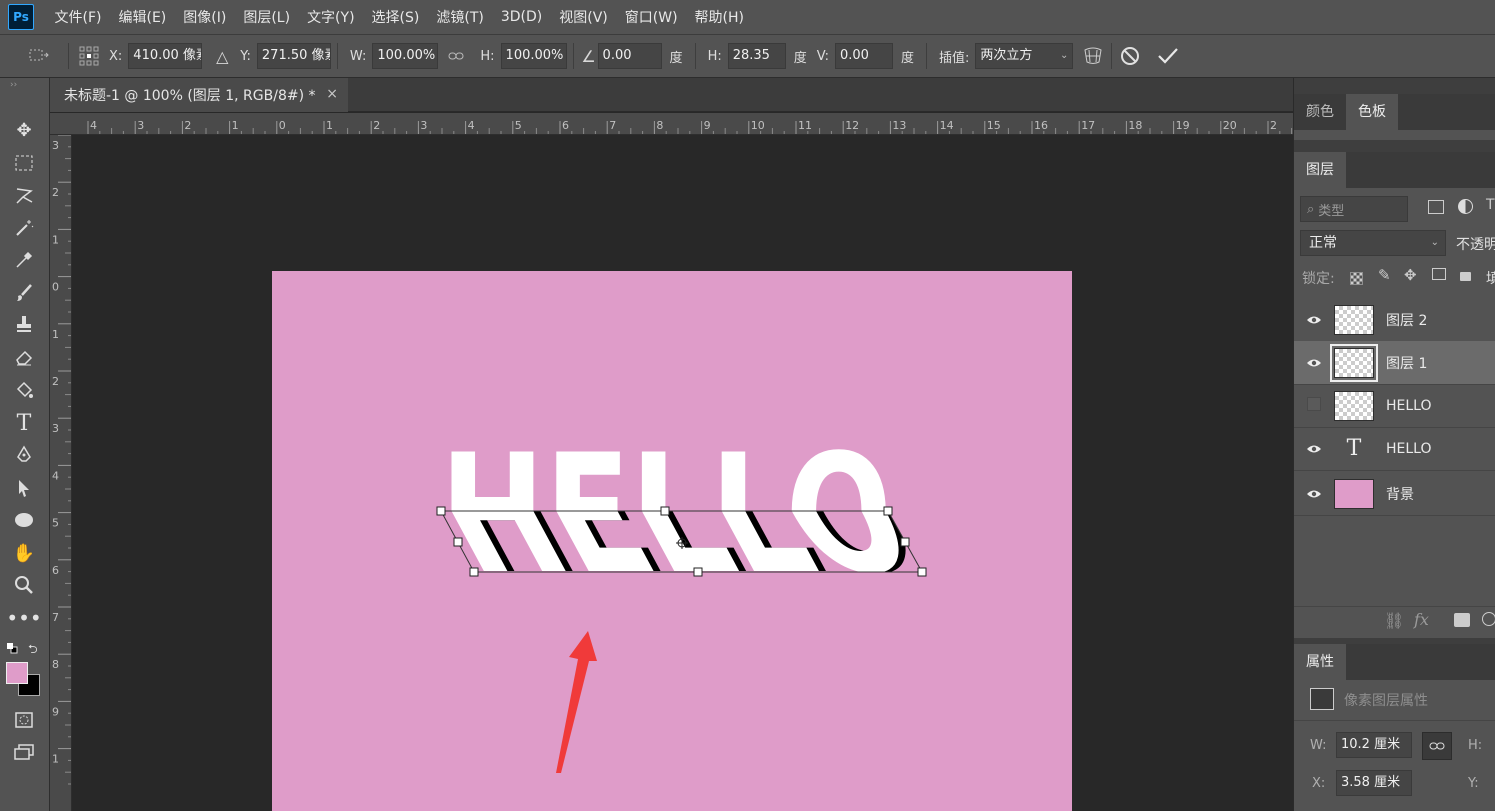 The image size is (1495, 811). I want to click on filter-type-icon: T, so click(1490, 205).